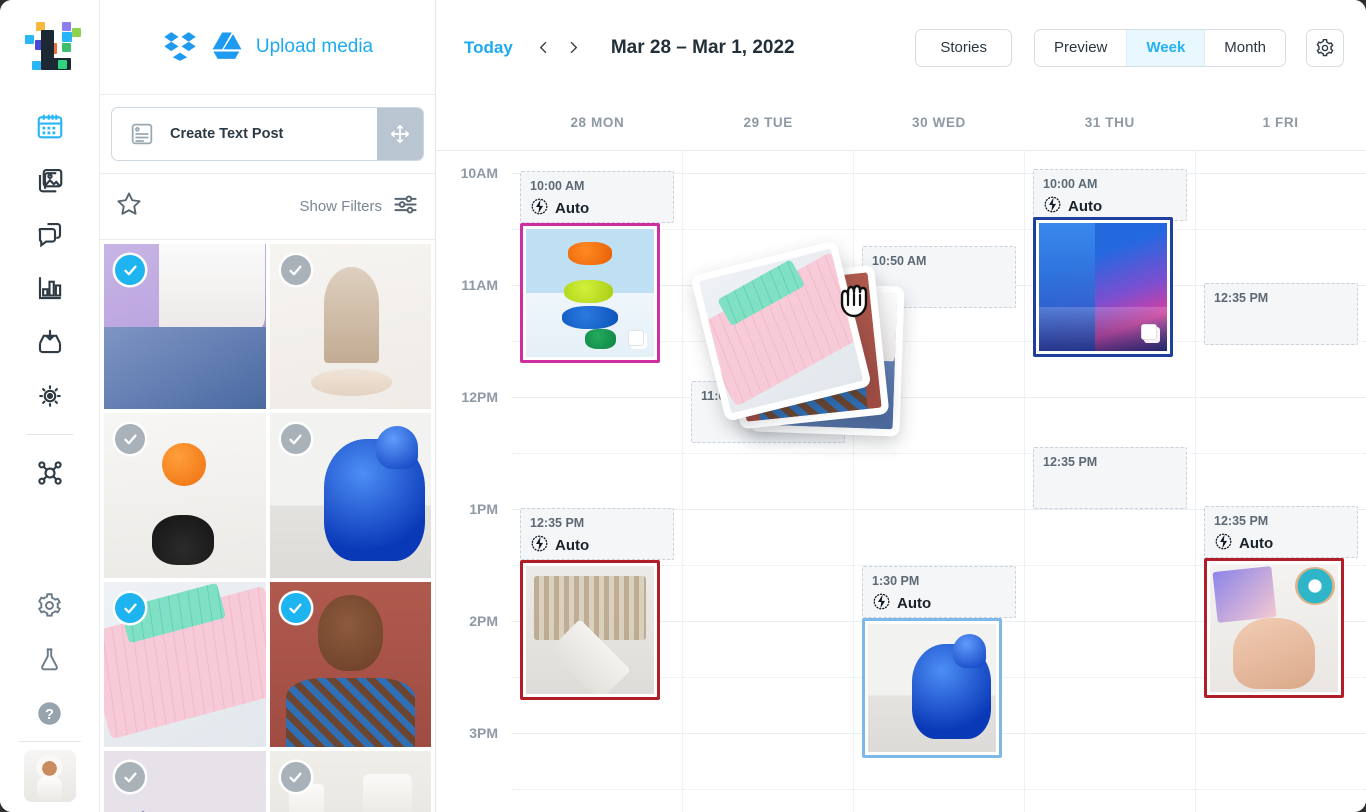 The width and height of the screenshot is (1366, 812). I want to click on google-drive-icon, so click(227, 47).